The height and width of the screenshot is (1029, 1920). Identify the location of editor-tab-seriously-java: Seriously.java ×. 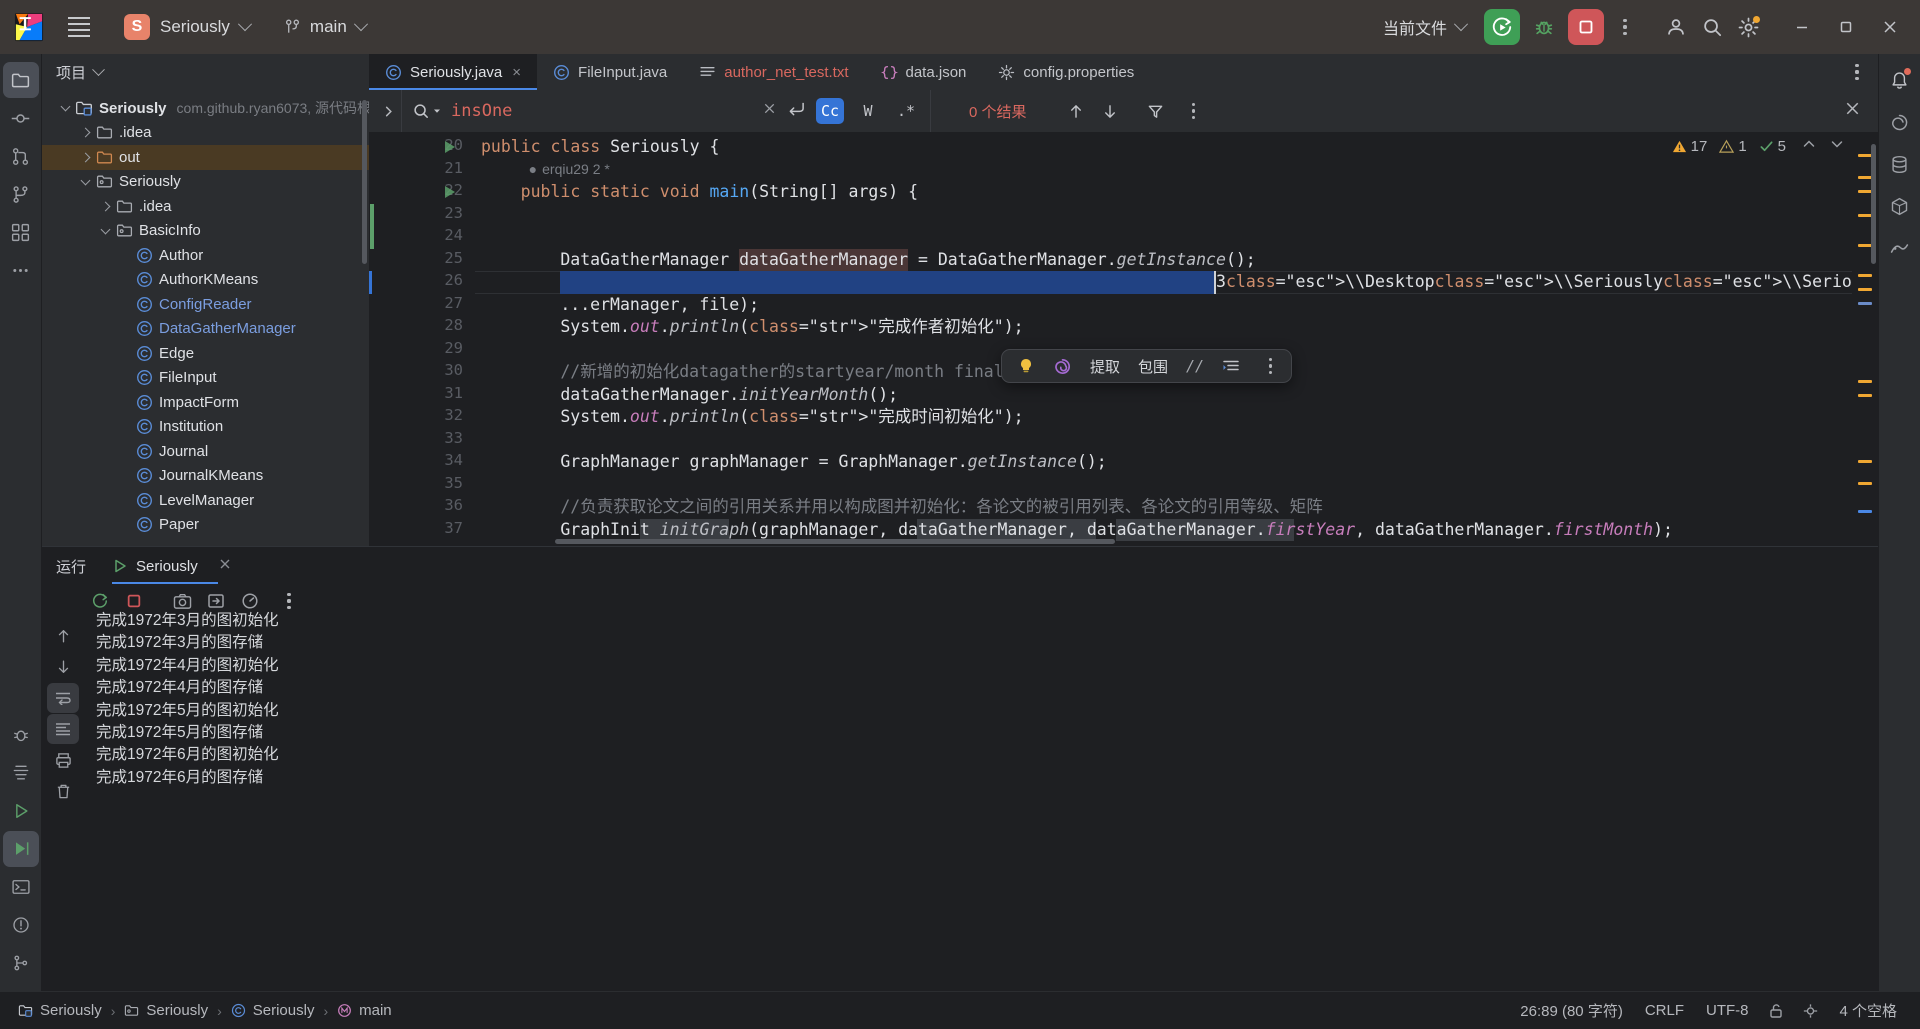
(453, 72).